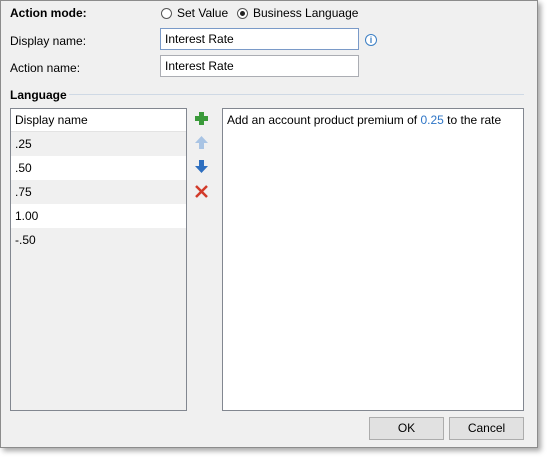 This screenshot has height=459, width=547. I want to click on add-button, so click(201, 118).